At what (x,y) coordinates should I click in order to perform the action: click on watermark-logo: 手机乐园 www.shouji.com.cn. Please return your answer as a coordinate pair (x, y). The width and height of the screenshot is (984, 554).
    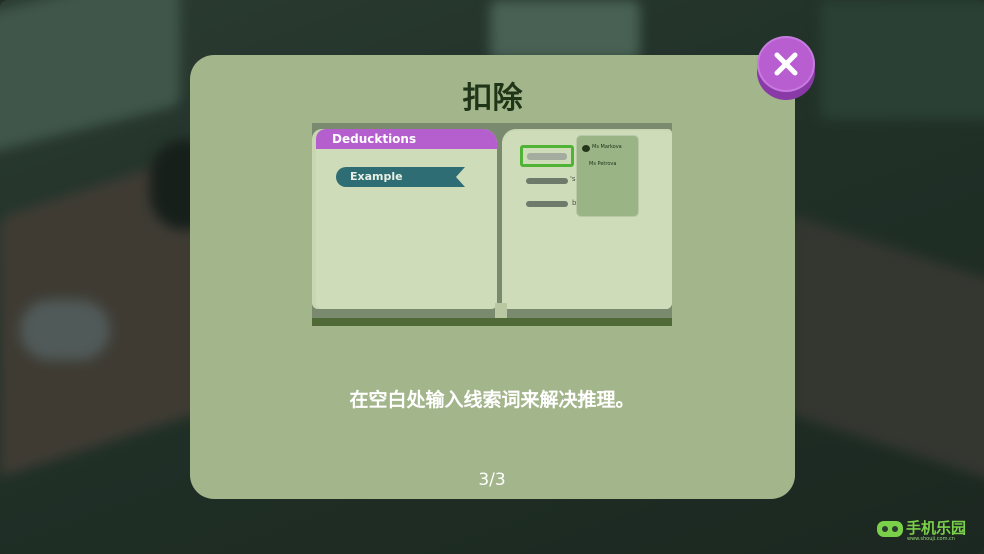
    Looking at the image, I should click on (926, 530).